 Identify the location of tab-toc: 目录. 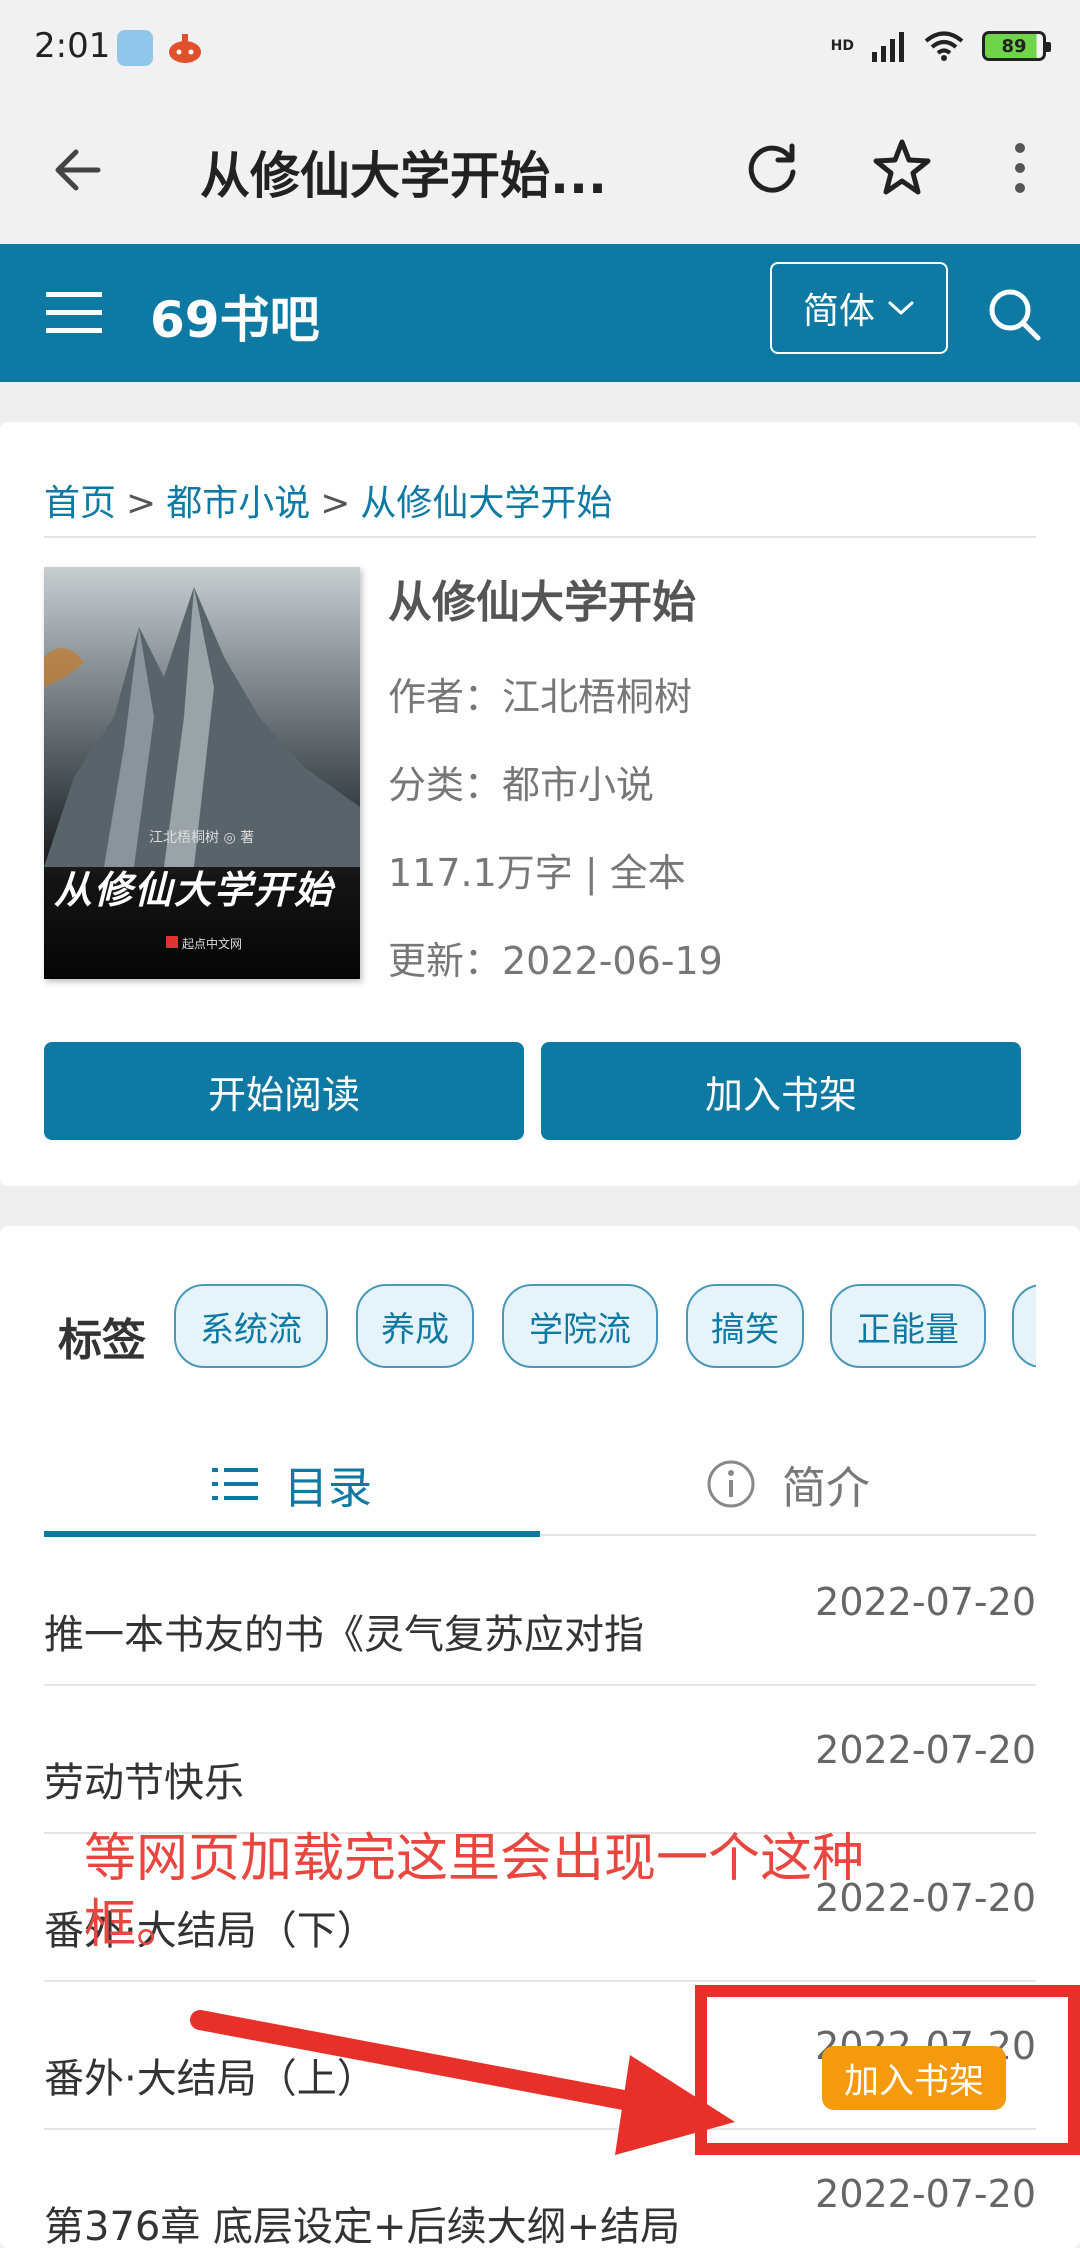
(292, 1484).